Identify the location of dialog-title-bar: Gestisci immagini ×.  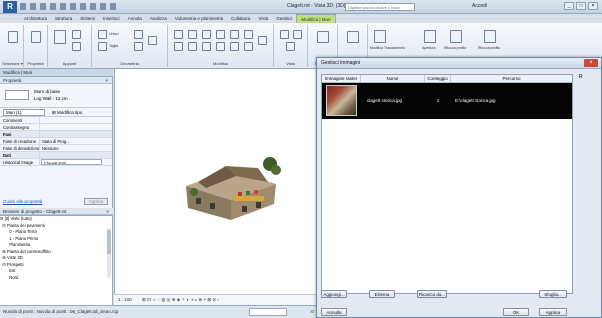
(459, 63).